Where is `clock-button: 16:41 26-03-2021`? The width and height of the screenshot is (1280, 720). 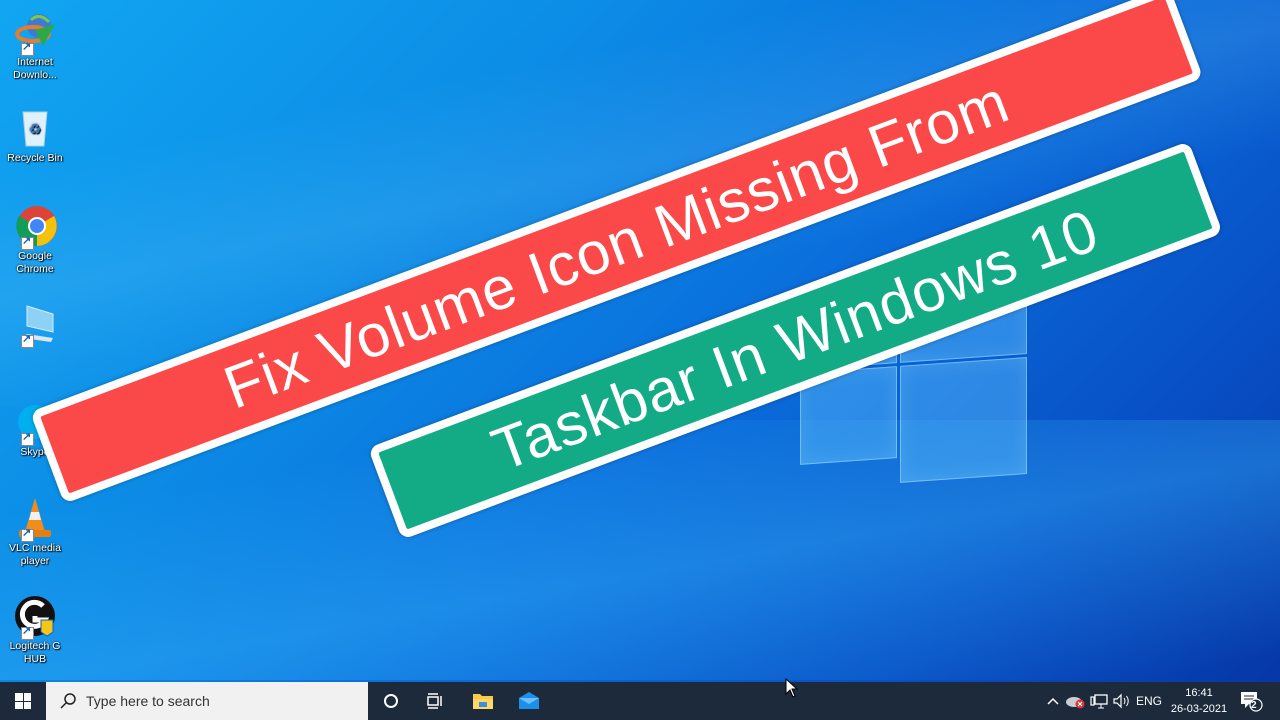 clock-button: 16:41 26-03-2021 is located at coordinates (1199, 701).